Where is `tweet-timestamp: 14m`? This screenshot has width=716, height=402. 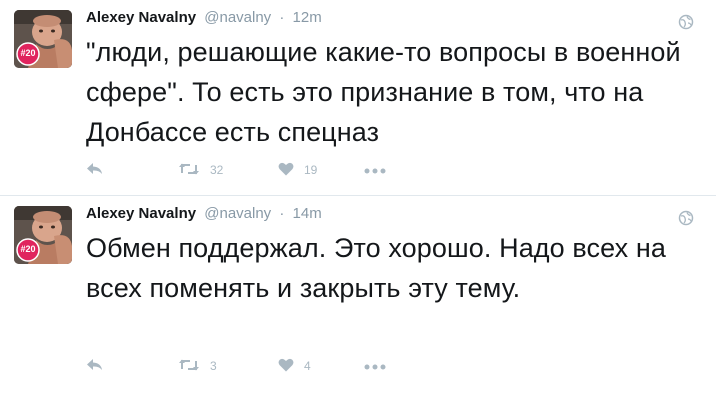 tweet-timestamp: 14m is located at coordinates (307, 213).